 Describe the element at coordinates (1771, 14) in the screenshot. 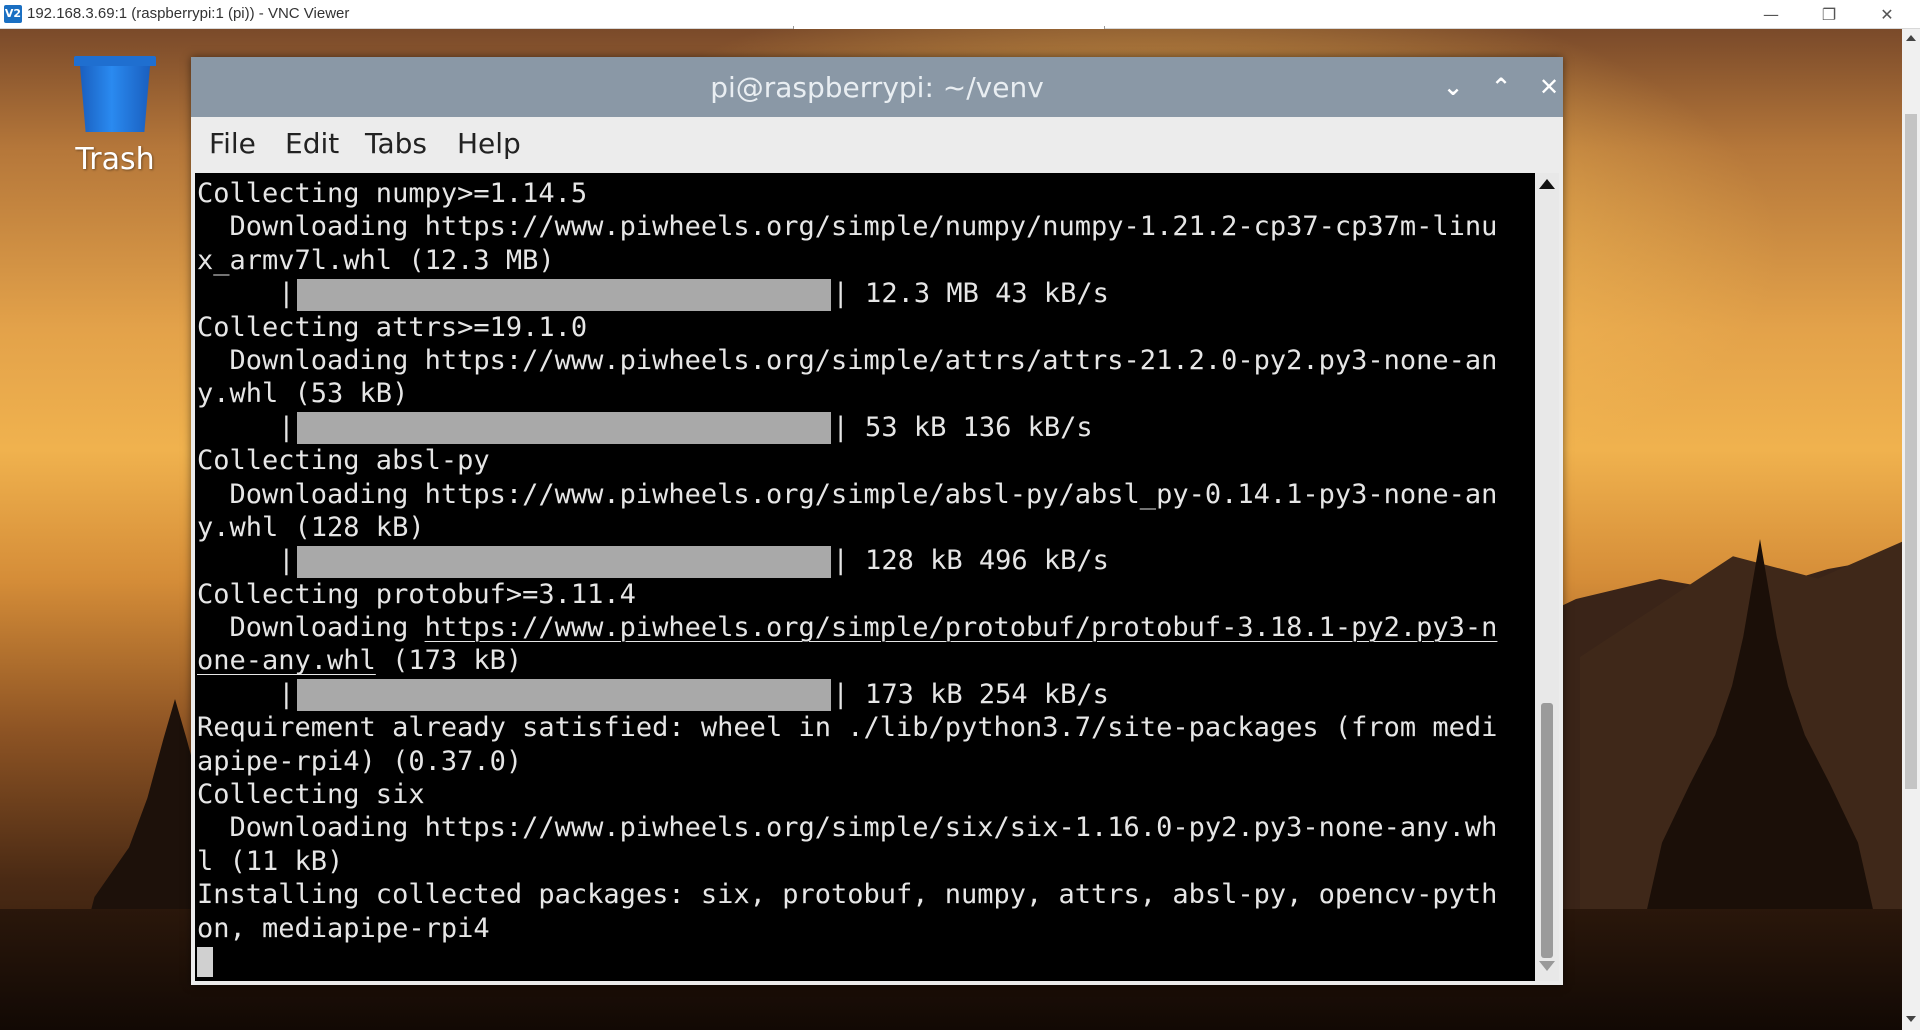

I see `vnc-minimize-button: —` at that location.